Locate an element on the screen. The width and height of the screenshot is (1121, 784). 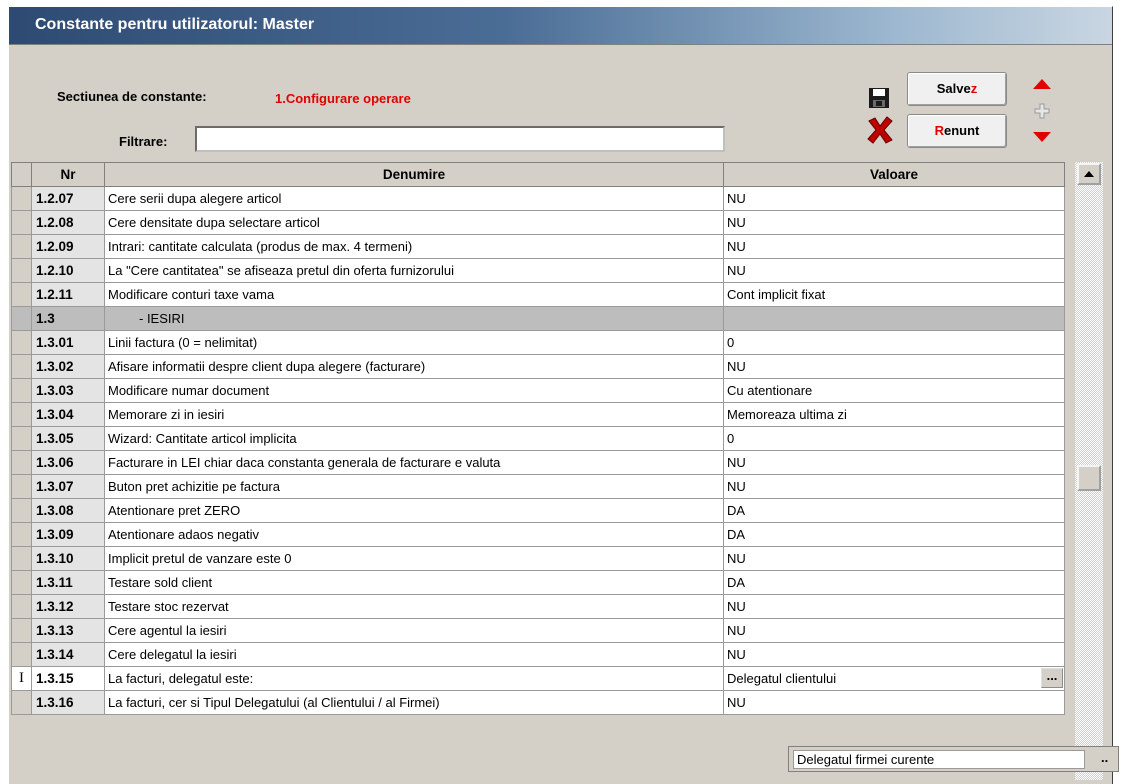
header-valoare: Valoare is located at coordinates (894, 174).